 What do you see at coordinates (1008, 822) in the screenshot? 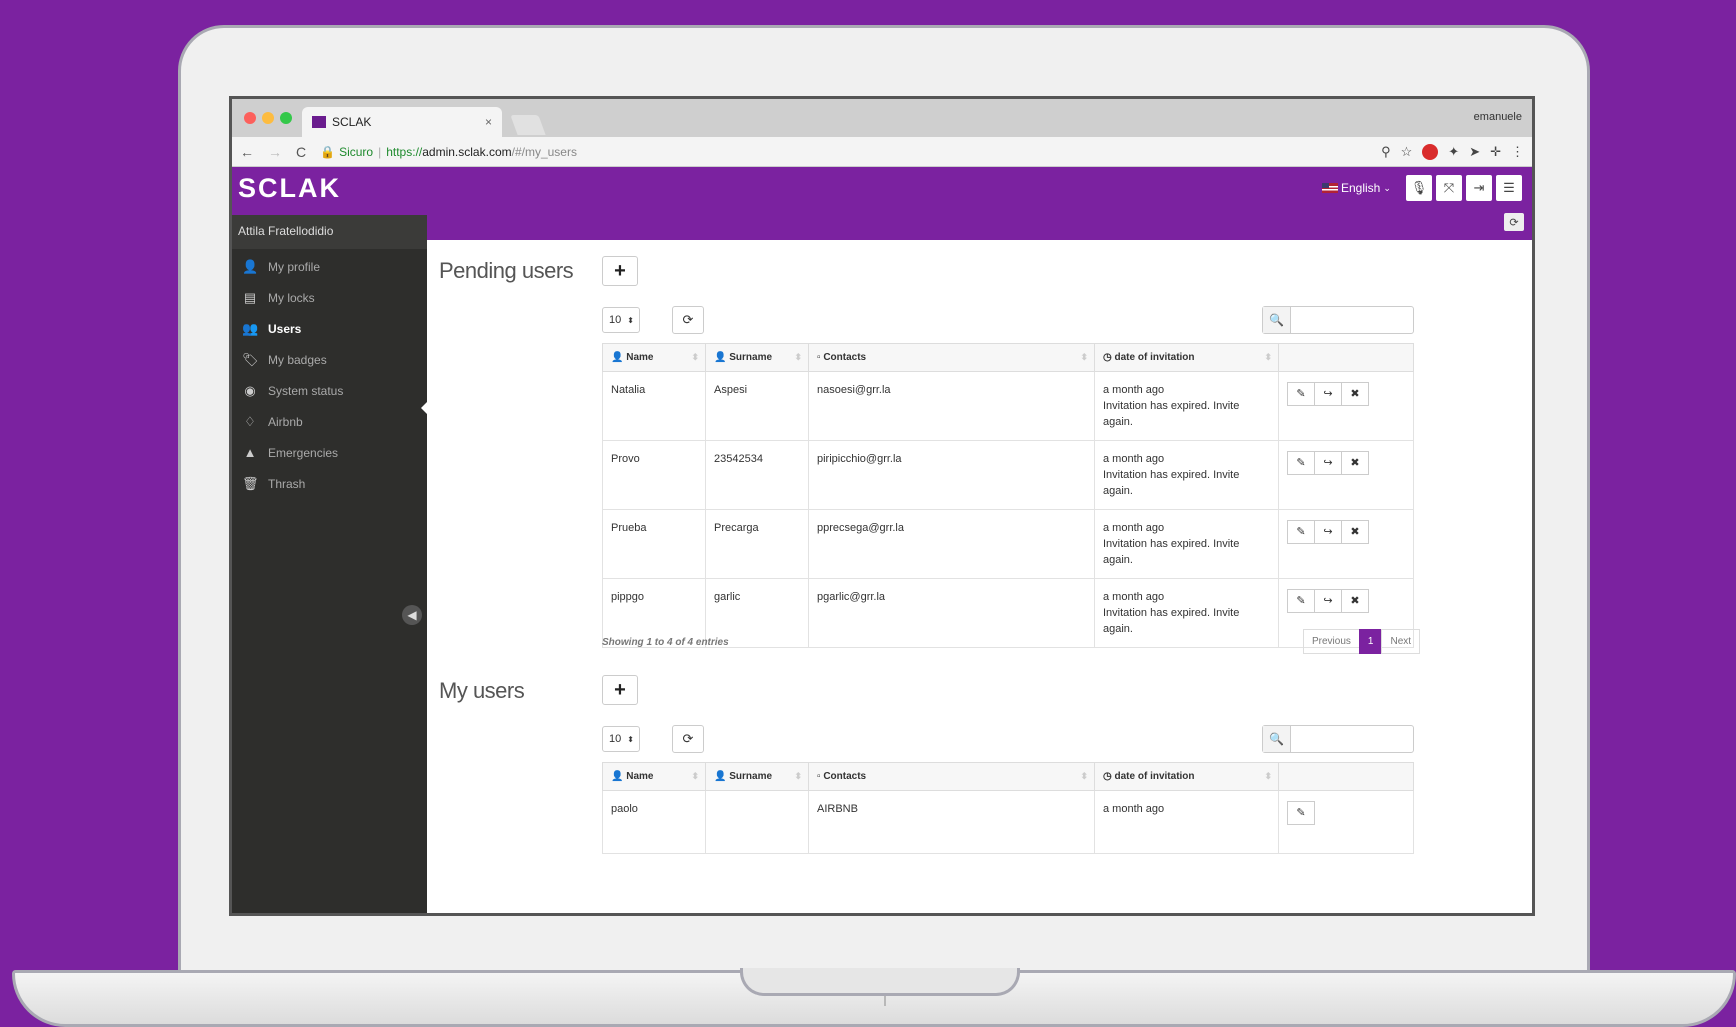
I see `table-row: paolo AIRBNB a month ago ✎` at bounding box center [1008, 822].